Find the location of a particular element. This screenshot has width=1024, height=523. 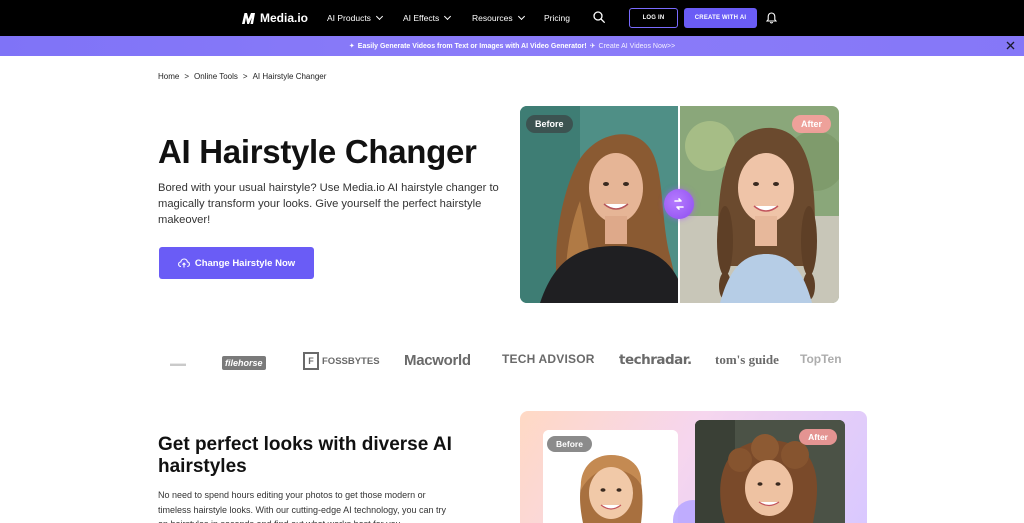

banner-cta-link: Create AI Videos Now>> is located at coordinates (637, 46).